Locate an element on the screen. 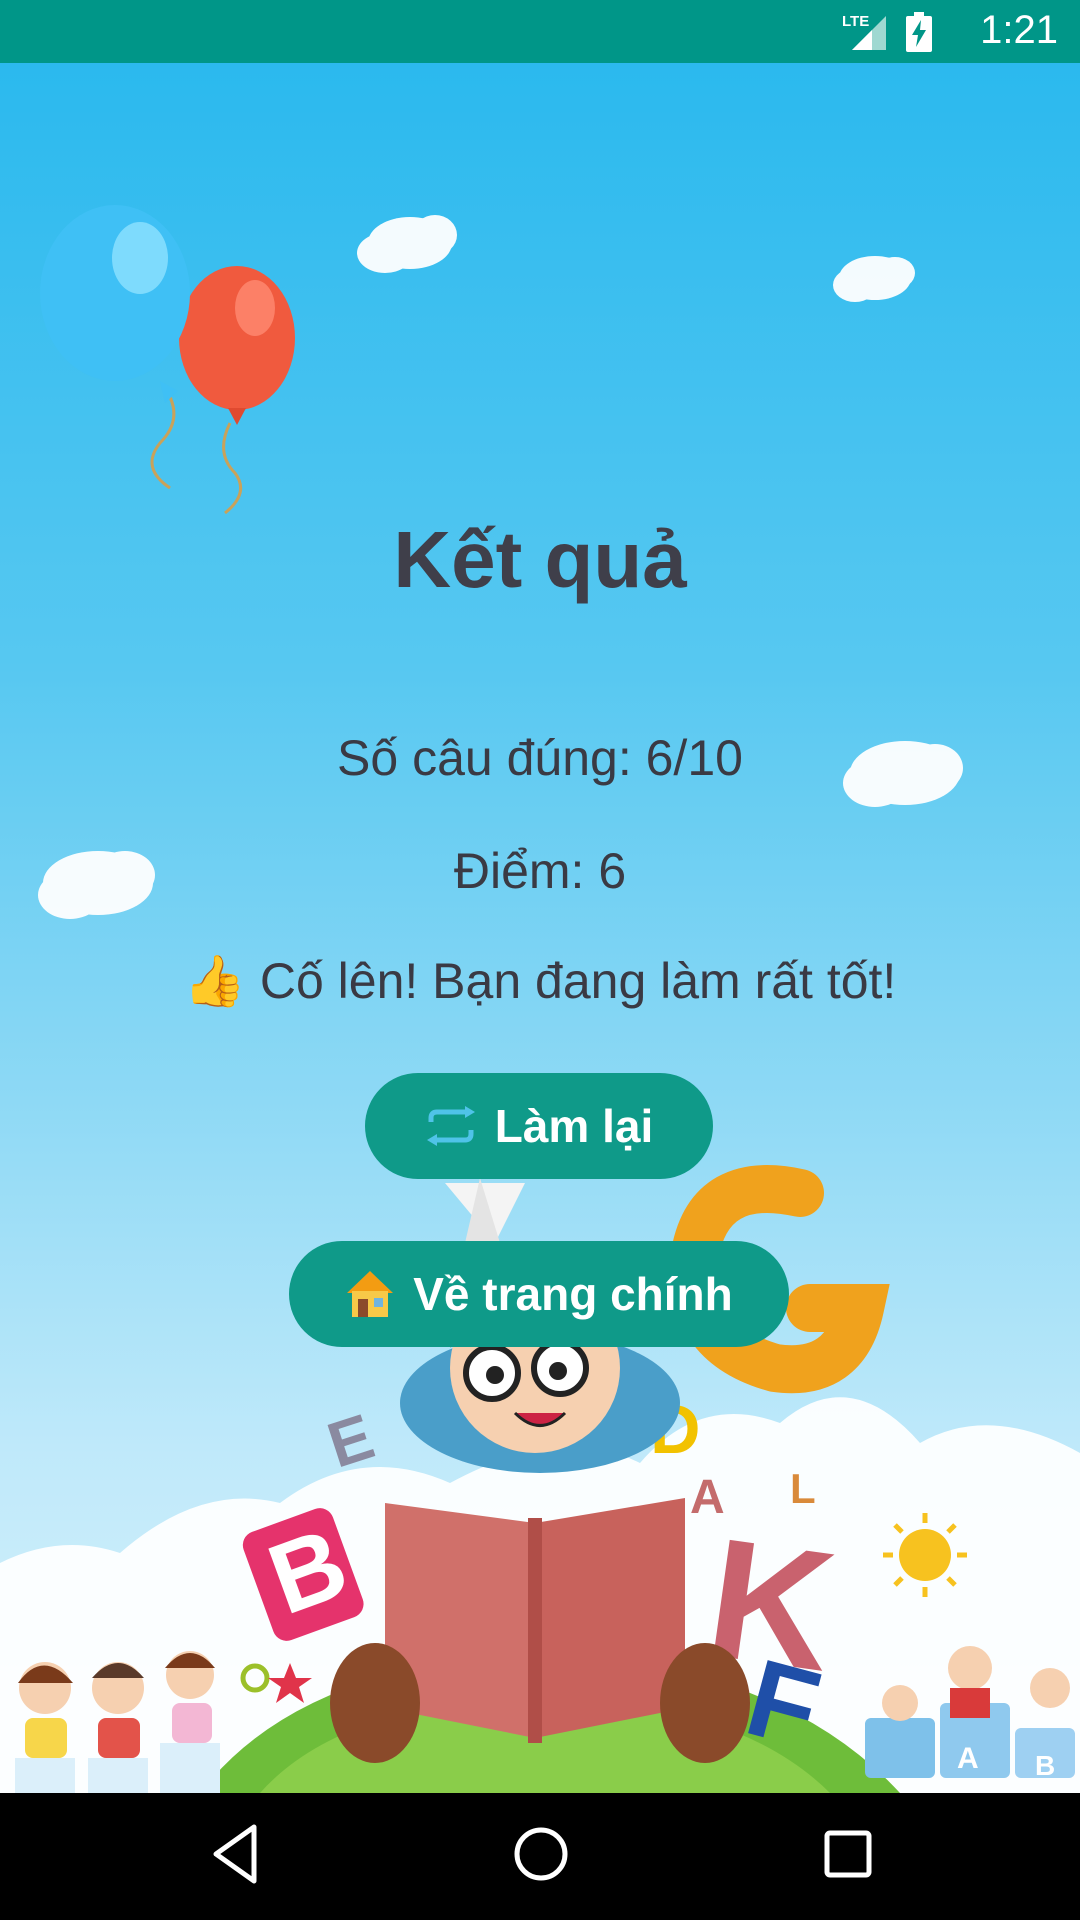  retry-label: Làm lại is located at coordinates (574, 1126).